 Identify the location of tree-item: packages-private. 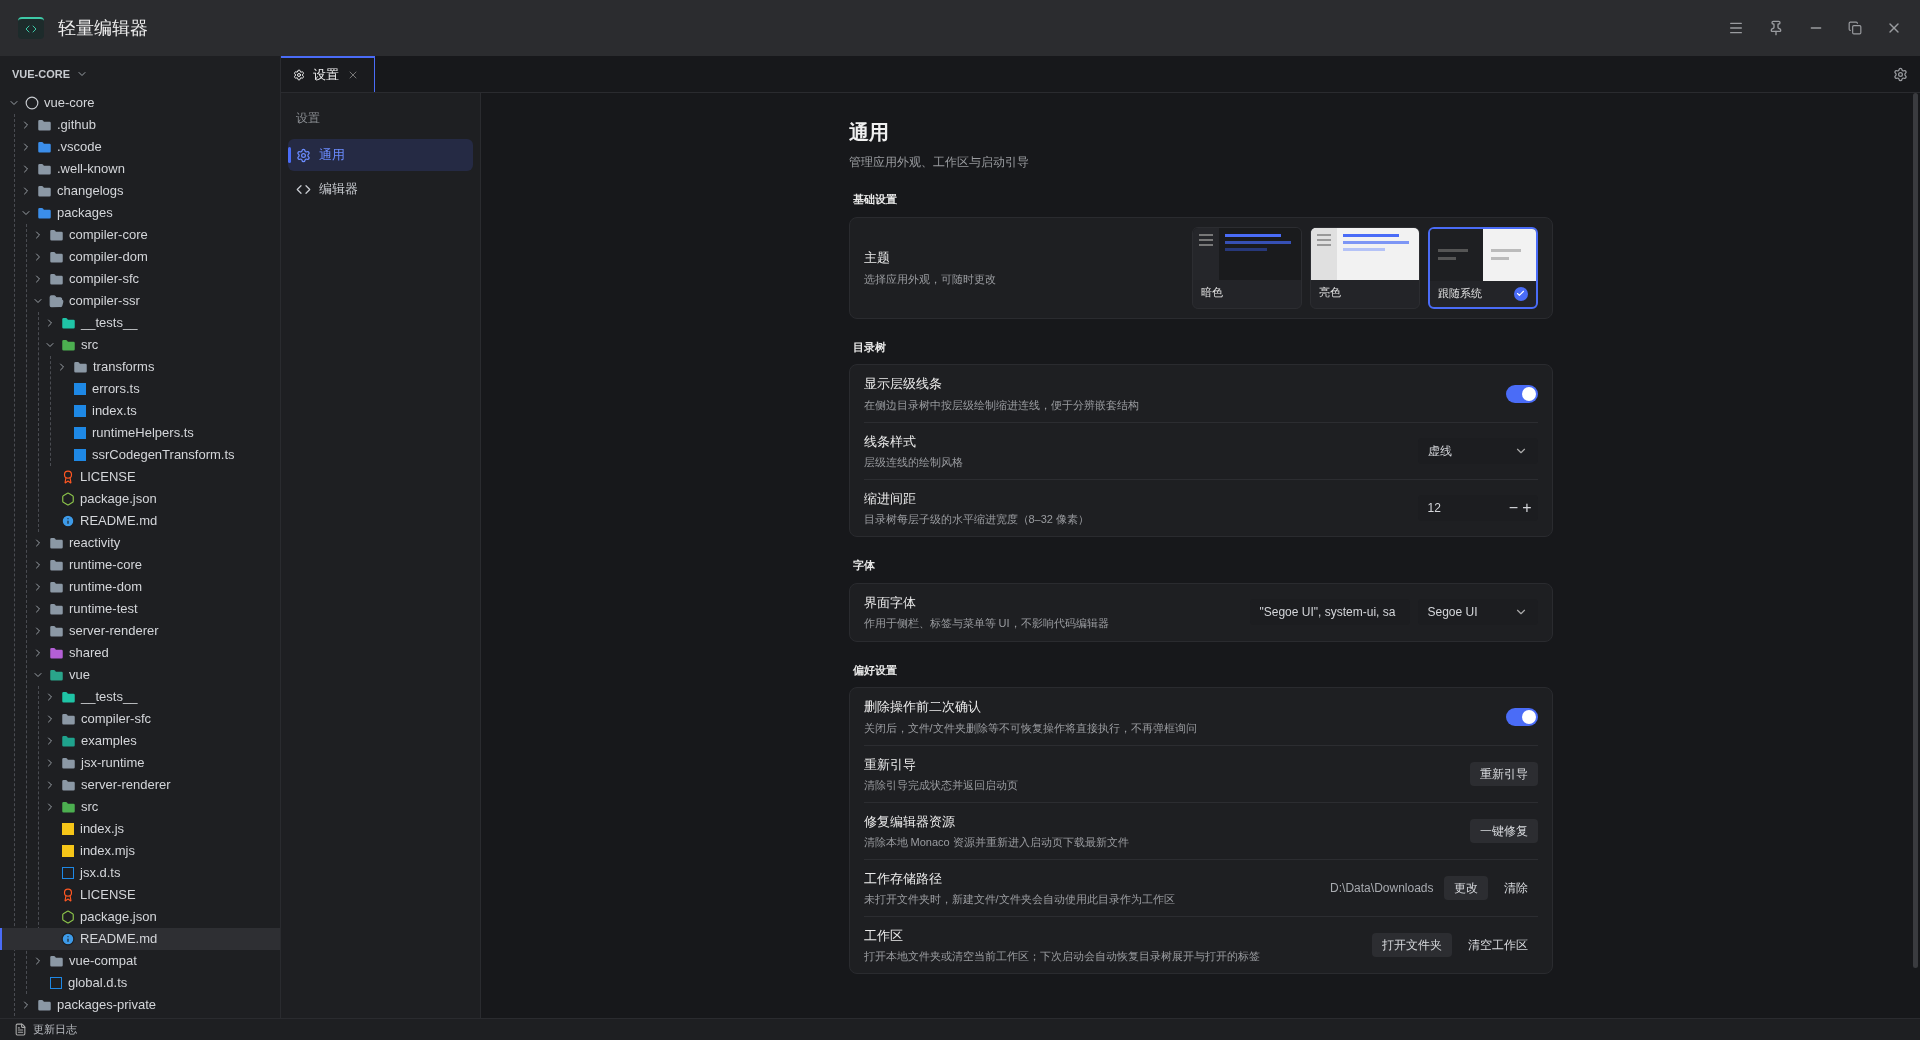
(140, 1005).